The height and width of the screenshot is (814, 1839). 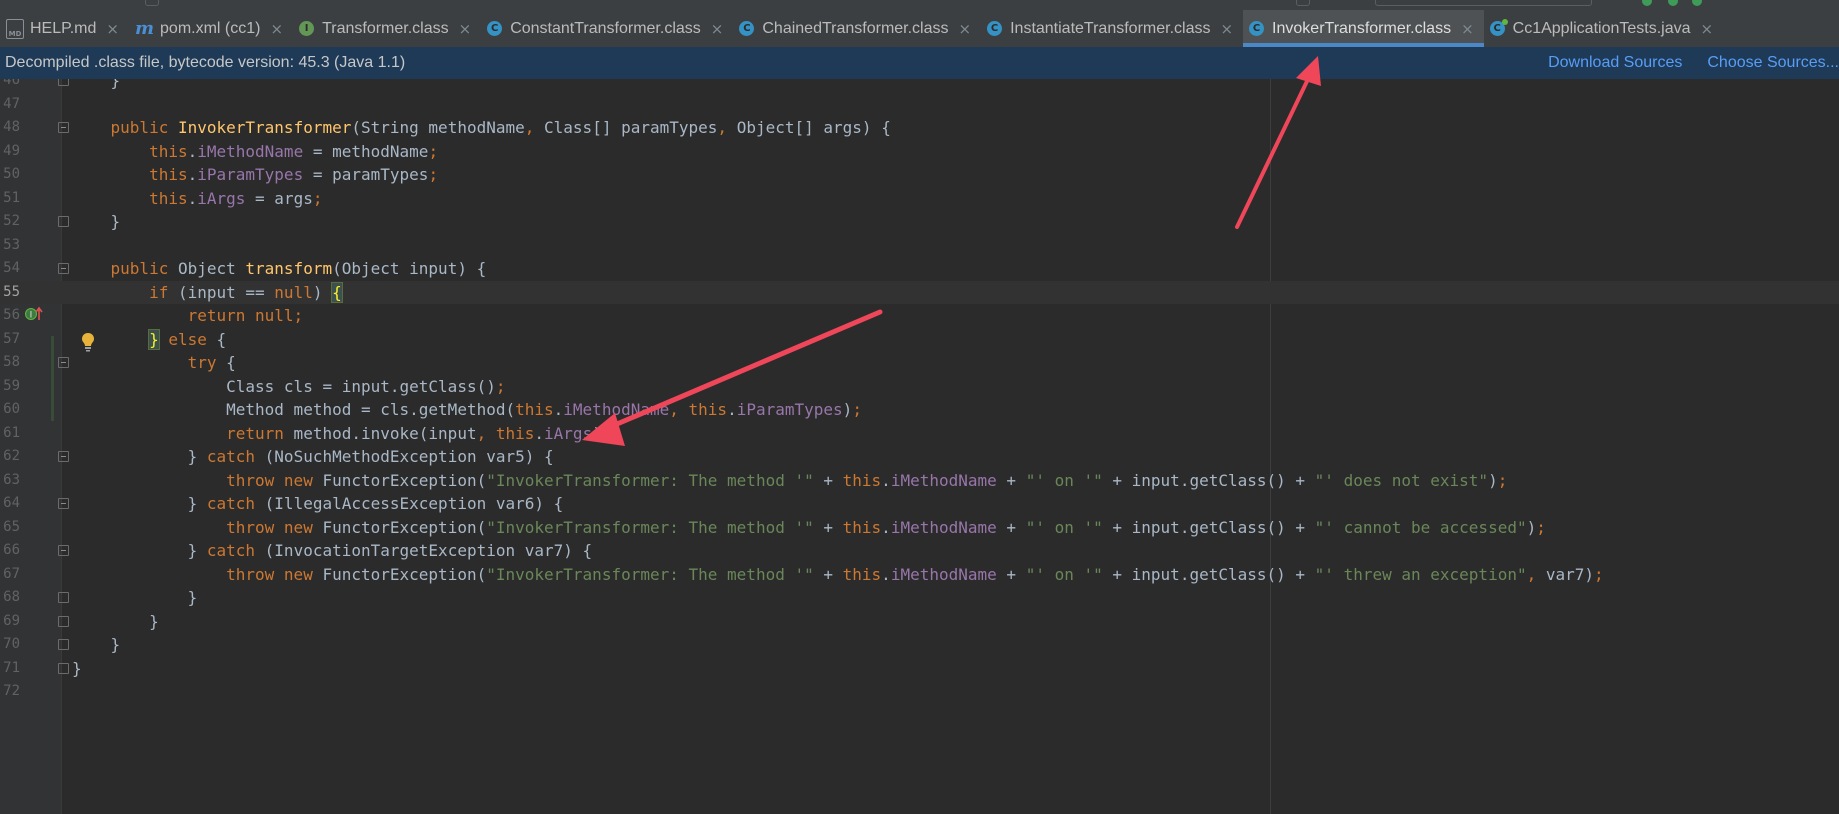 What do you see at coordinates (279, 269) in the screenshot?
I see `code-text: public Object transform(Object input) {` at bounding box center [279, 269].